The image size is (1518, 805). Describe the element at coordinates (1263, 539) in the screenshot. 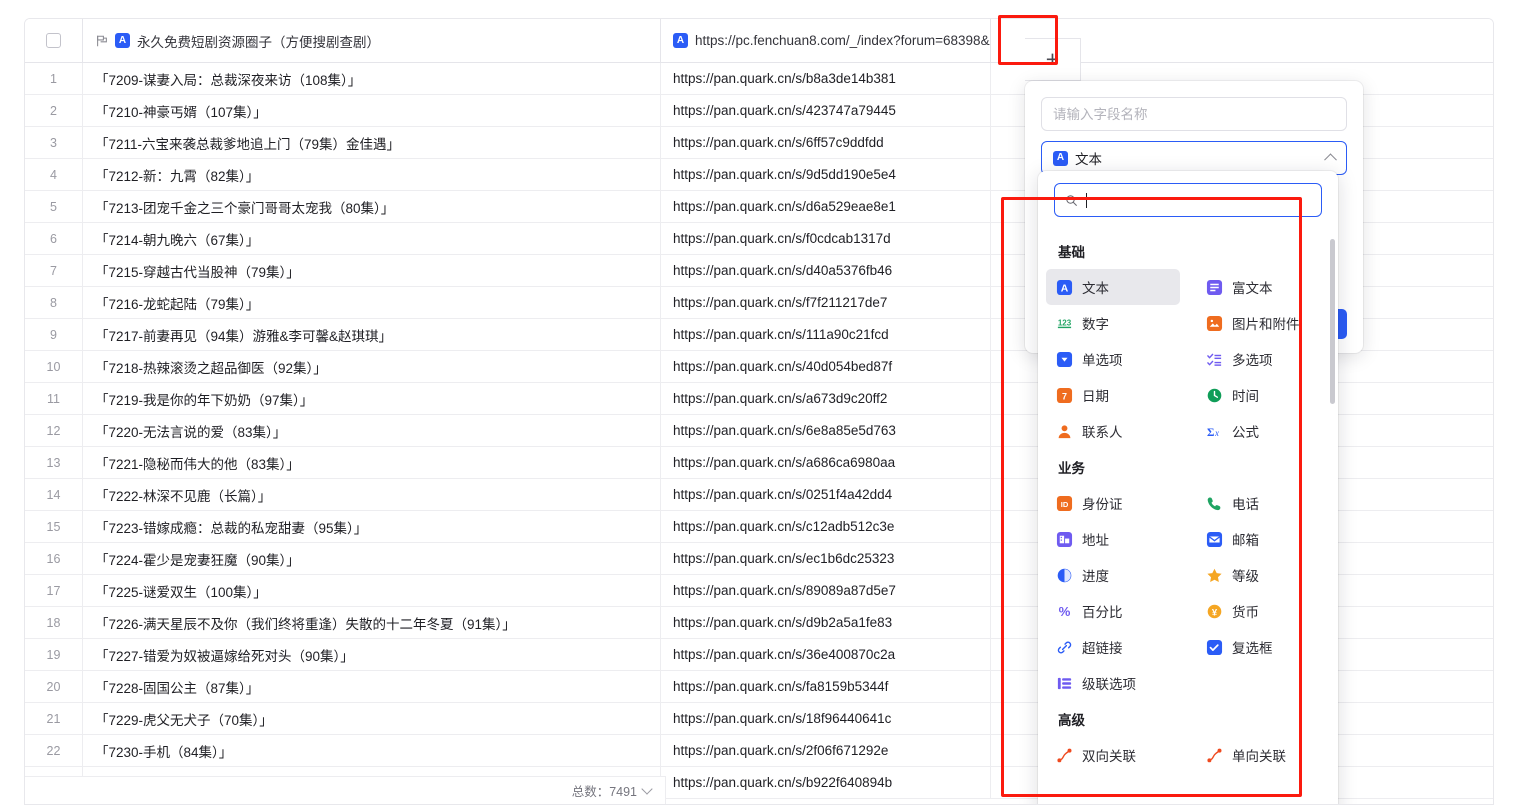

I see `type-option-email: 邮箱` at that location.